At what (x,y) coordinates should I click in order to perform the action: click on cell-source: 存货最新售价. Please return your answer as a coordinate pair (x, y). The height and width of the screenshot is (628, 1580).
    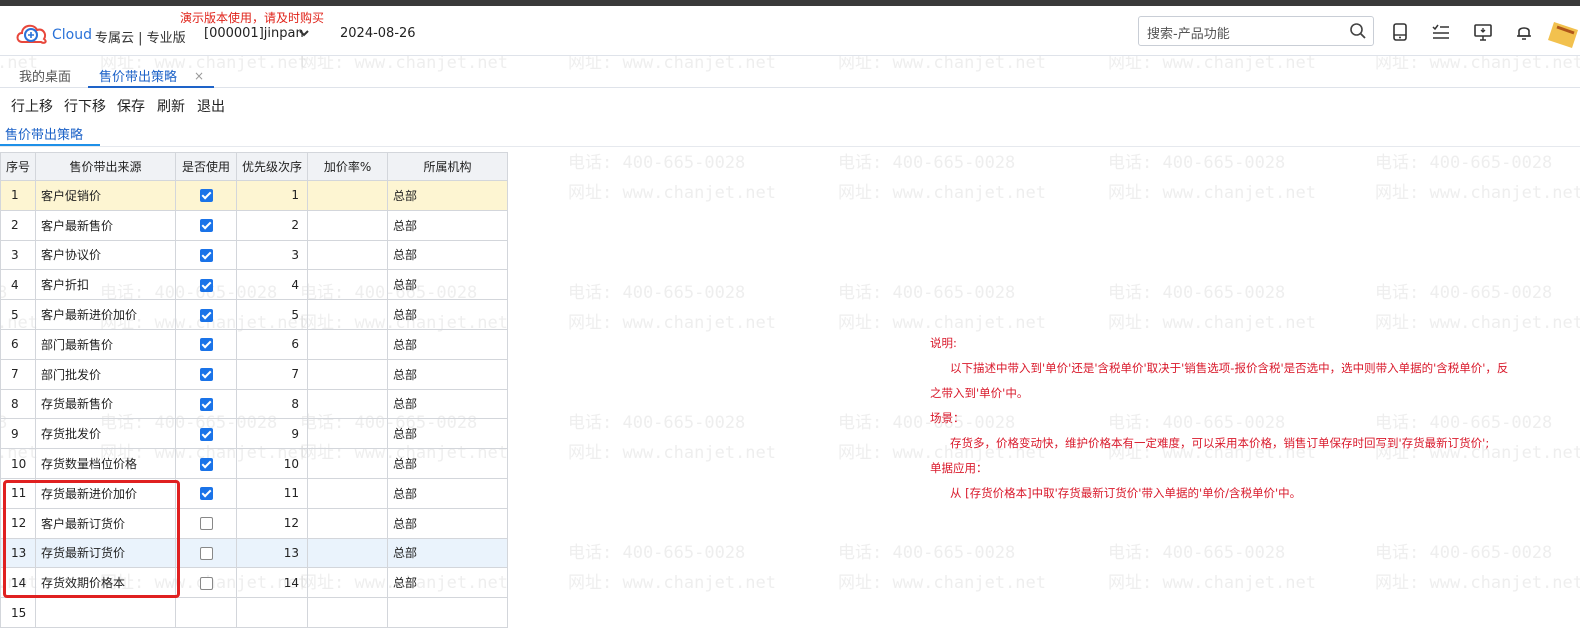
    Looking at the image, I should click on (106, 404).